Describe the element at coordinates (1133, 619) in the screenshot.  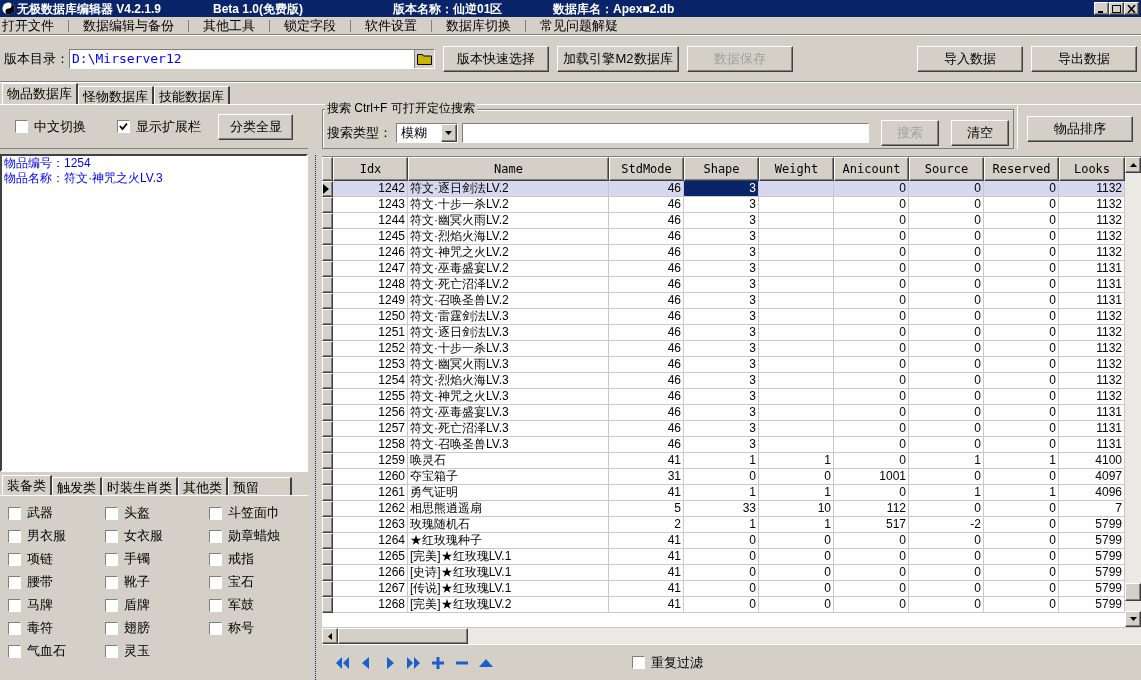
I see `scroll-down-icon` at that location.